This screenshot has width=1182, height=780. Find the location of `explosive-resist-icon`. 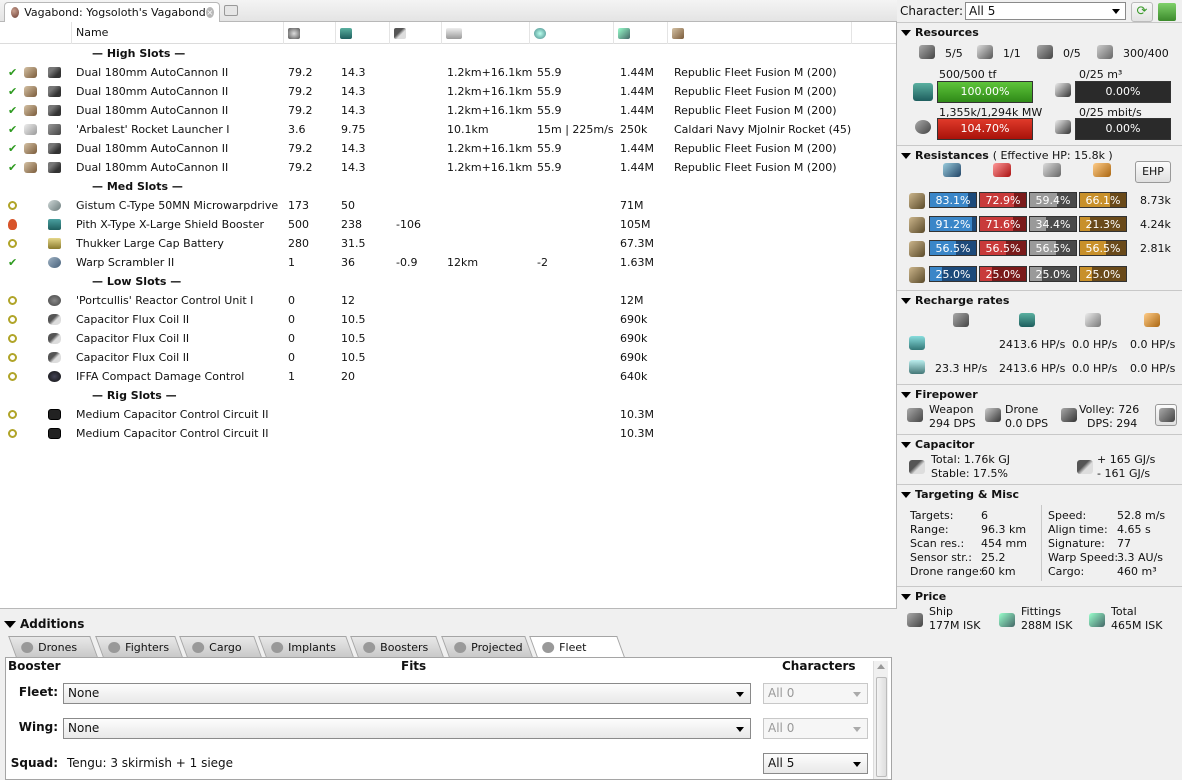

explosive-resist-icon is located at coordinates (1102, 170).